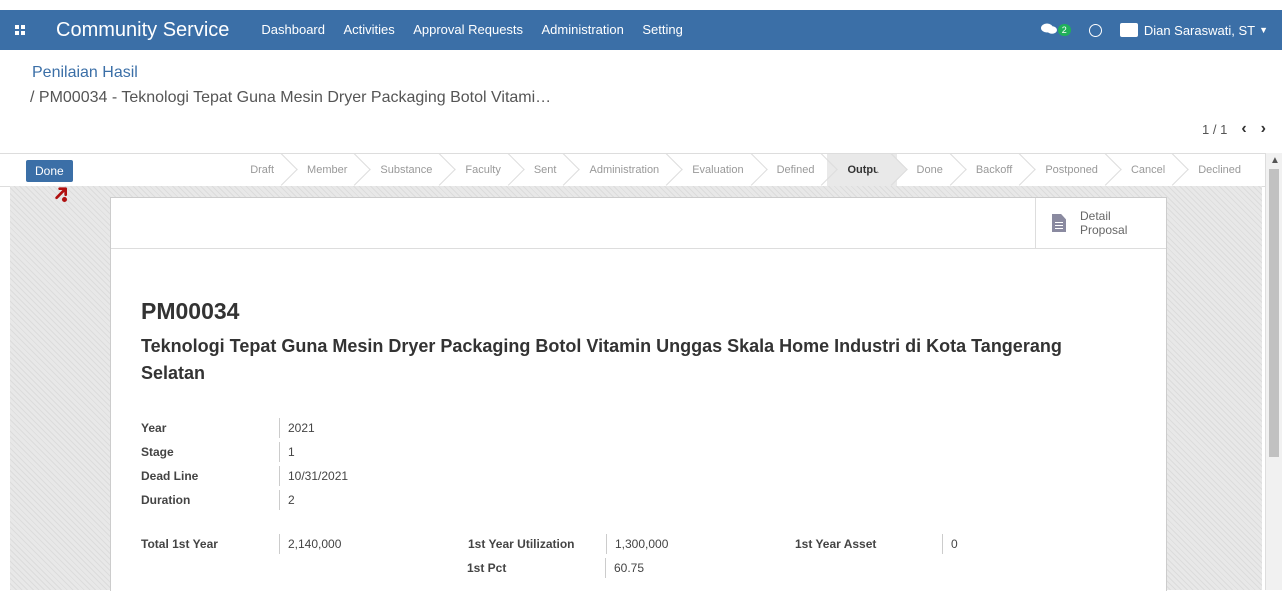  What do you see at coordinates (549, 568) in the screenshot?
I see `totals-row: 1st Pct 60.75` at bounding box center [549, 568].